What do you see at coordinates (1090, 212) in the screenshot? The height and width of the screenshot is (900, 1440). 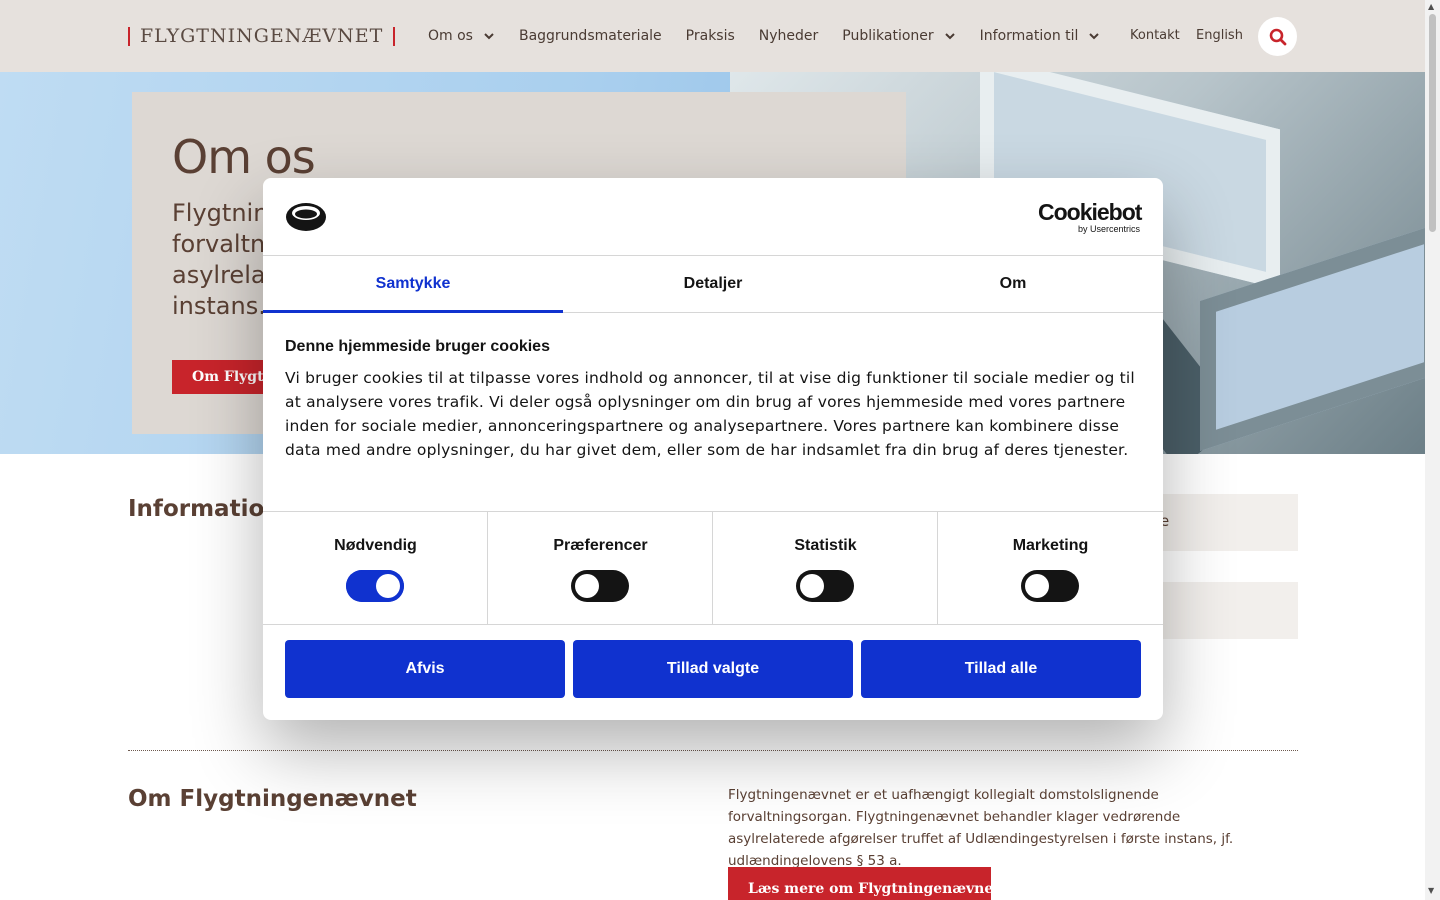 I see `cookiebot-brand-name: Cookiebot` at bounding box center [1090, 212].